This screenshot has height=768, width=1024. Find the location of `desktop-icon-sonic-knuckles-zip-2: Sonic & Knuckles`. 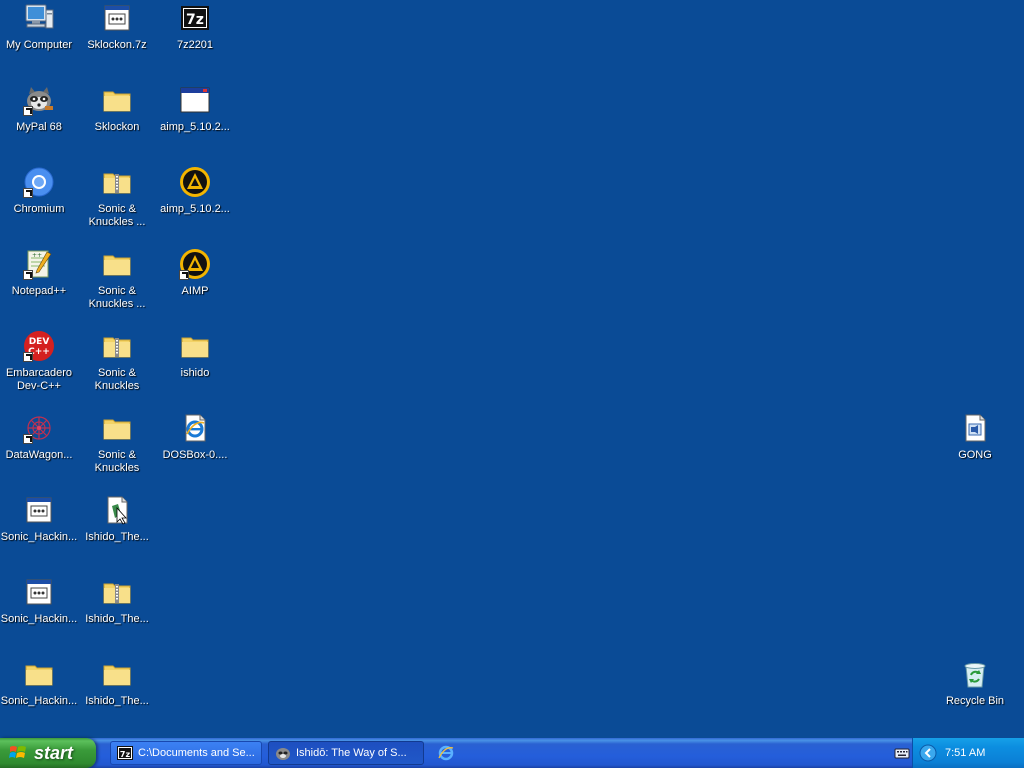

desktop-icon-sonic-knuckles-zip-2: Sonic & Knuckles is located at coordinates (117, 360).